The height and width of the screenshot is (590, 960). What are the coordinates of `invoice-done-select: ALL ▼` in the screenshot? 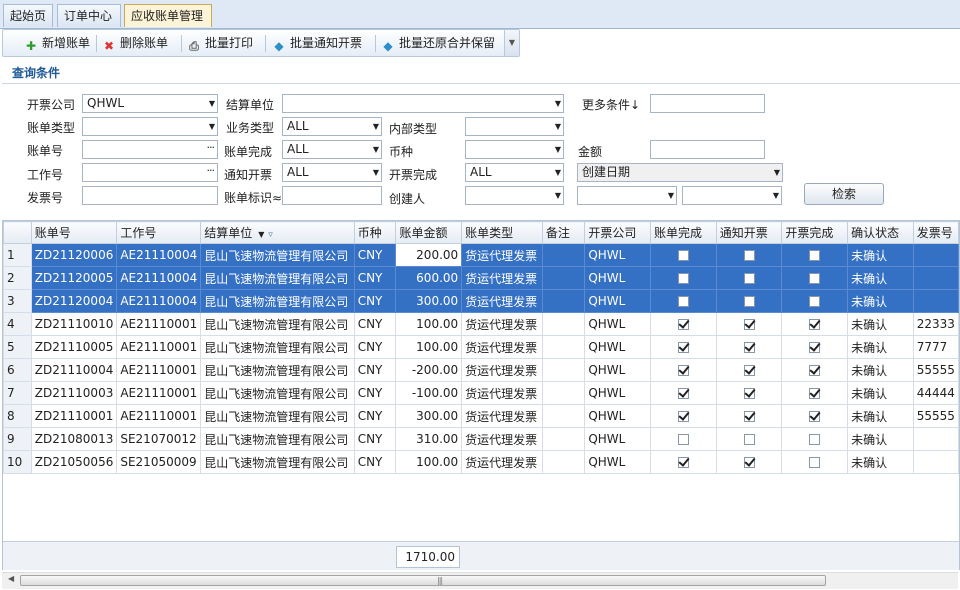 It's located at (514, 172).